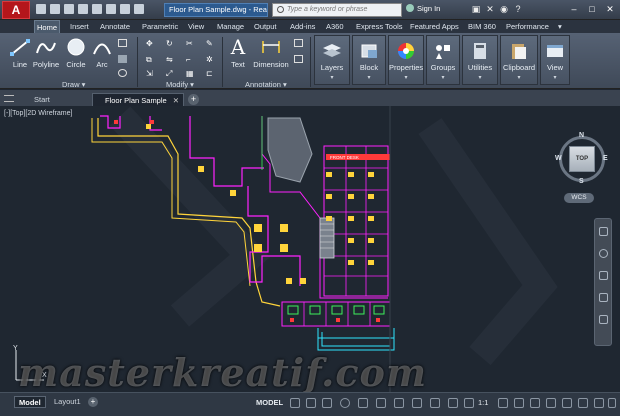  What do you see at coordinates (76, 53) in the screenshot?
I see `circle-tool: Circle` at bounding box center [76, 53].